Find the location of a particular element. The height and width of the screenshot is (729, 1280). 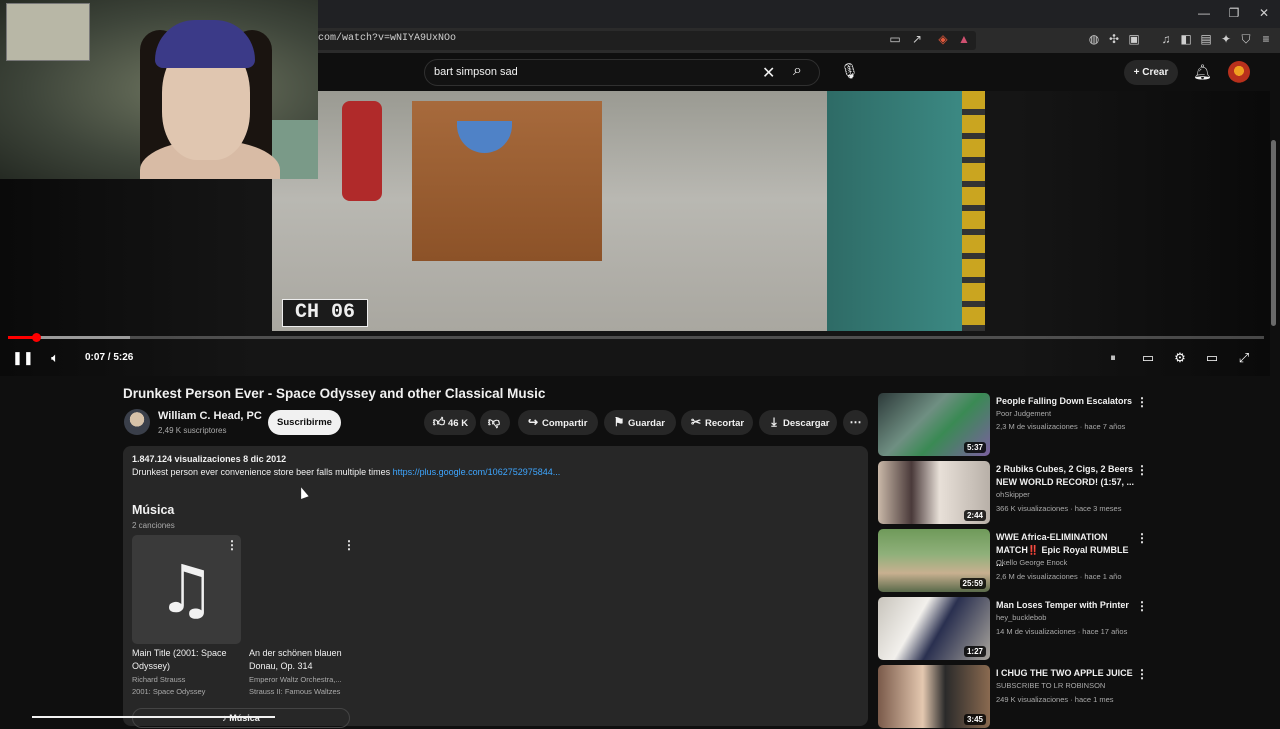

recommendation-stats: 2,6 M de visualizaciones · hace 1 año is located at coordinates (1059, 576).